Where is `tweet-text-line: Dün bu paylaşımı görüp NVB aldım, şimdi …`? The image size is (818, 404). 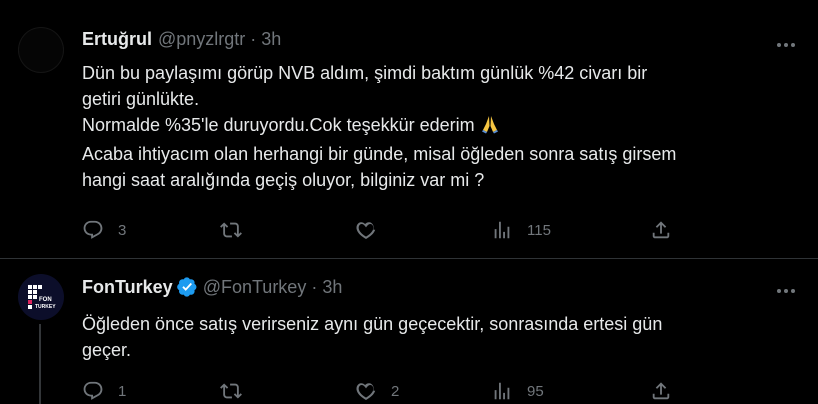
tweet-text-line: Dün bu paylaşımı görüp NVB aldım, şimdi … is located at coordinates (365, 73).